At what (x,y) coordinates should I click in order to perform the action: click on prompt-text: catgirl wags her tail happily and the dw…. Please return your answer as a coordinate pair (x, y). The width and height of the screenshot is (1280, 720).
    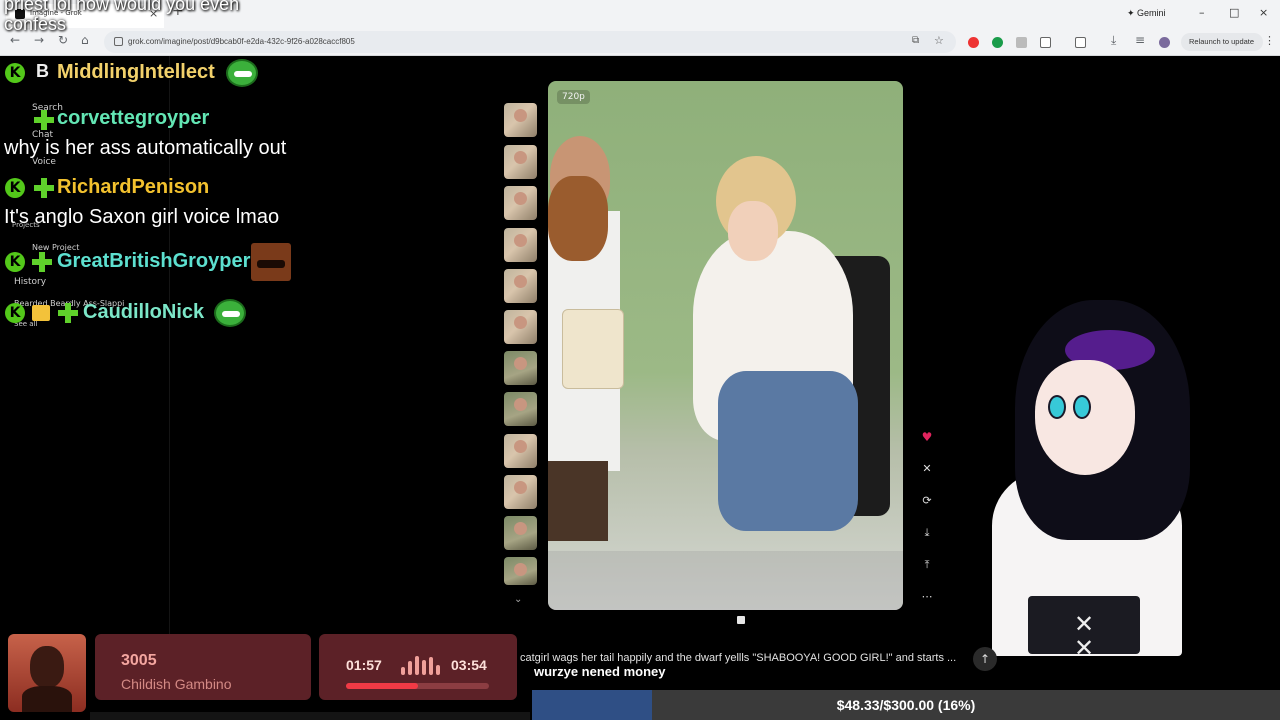
    Looking at the image, I should click on (738, 658).